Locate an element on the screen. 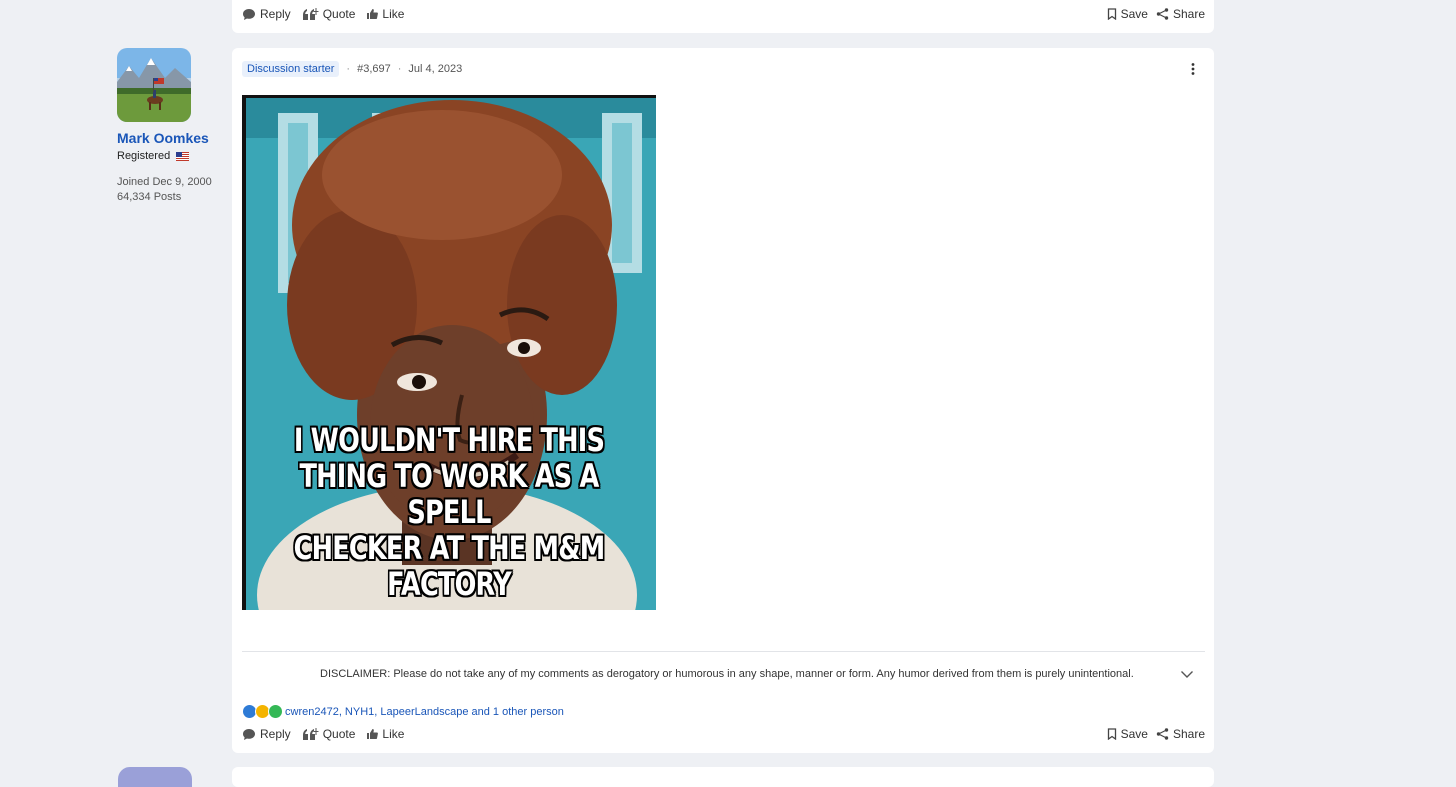 The image size is (1456, 787). signature-divider is located at coordinates (723, 651).